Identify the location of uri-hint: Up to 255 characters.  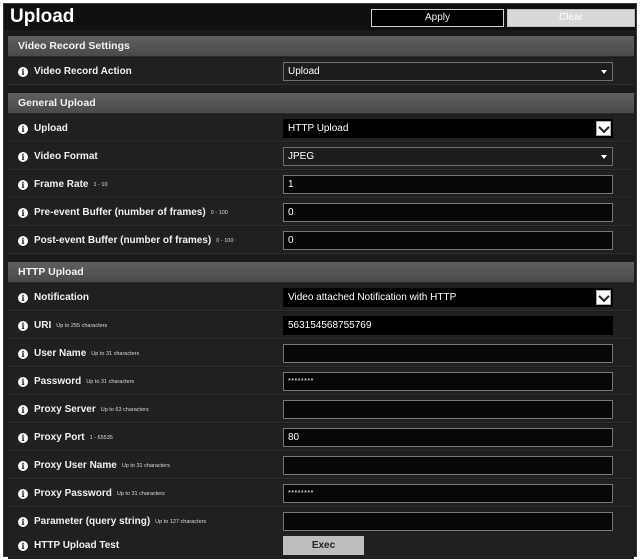
(82, 325).